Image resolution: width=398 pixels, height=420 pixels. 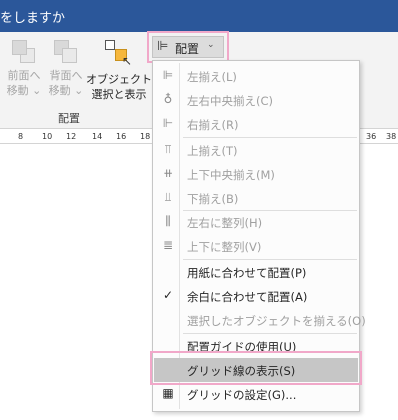 What do you see at coordinates (168, 123) in the screenshot?
I see `align-right-icon: ⊩` at bounding box center [168, 123].